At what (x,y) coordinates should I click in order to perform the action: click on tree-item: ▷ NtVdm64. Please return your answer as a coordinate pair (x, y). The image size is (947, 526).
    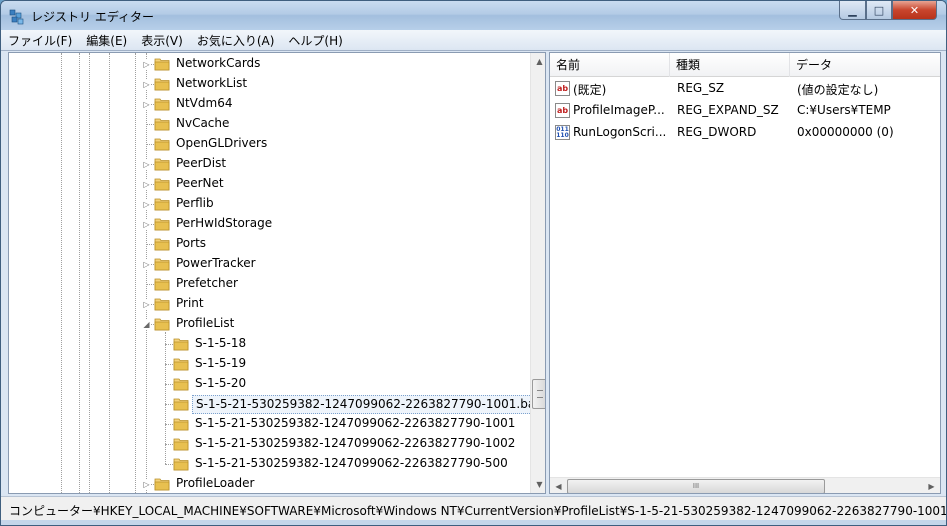
    Looking at the image, I should click on (269, 104).